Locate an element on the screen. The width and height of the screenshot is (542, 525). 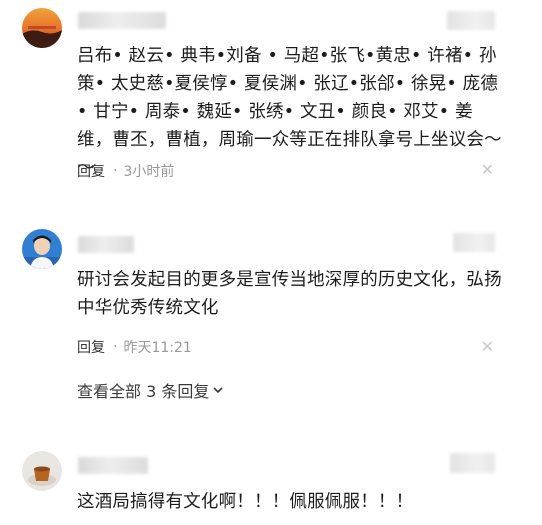
comment-time: 3小时前 is located at coordinates (149, 172).